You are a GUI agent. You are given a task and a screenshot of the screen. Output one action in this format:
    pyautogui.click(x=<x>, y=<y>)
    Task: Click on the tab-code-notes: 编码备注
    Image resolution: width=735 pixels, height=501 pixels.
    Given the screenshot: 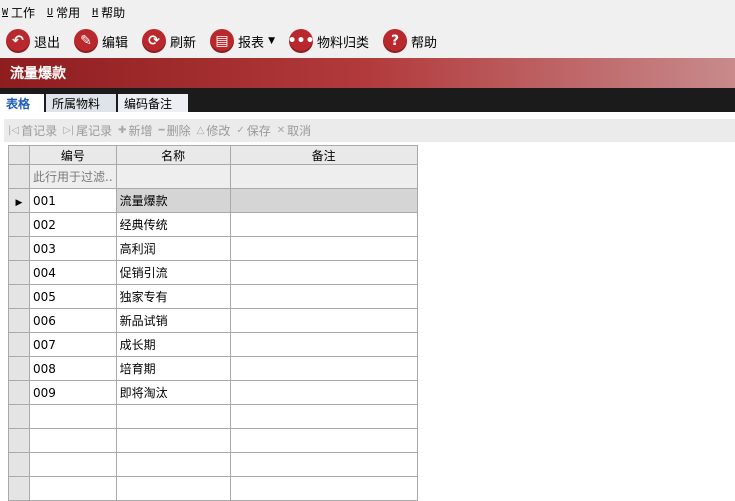 What is the action you would take?
    pyautogui.click(x=153, y=103)
    